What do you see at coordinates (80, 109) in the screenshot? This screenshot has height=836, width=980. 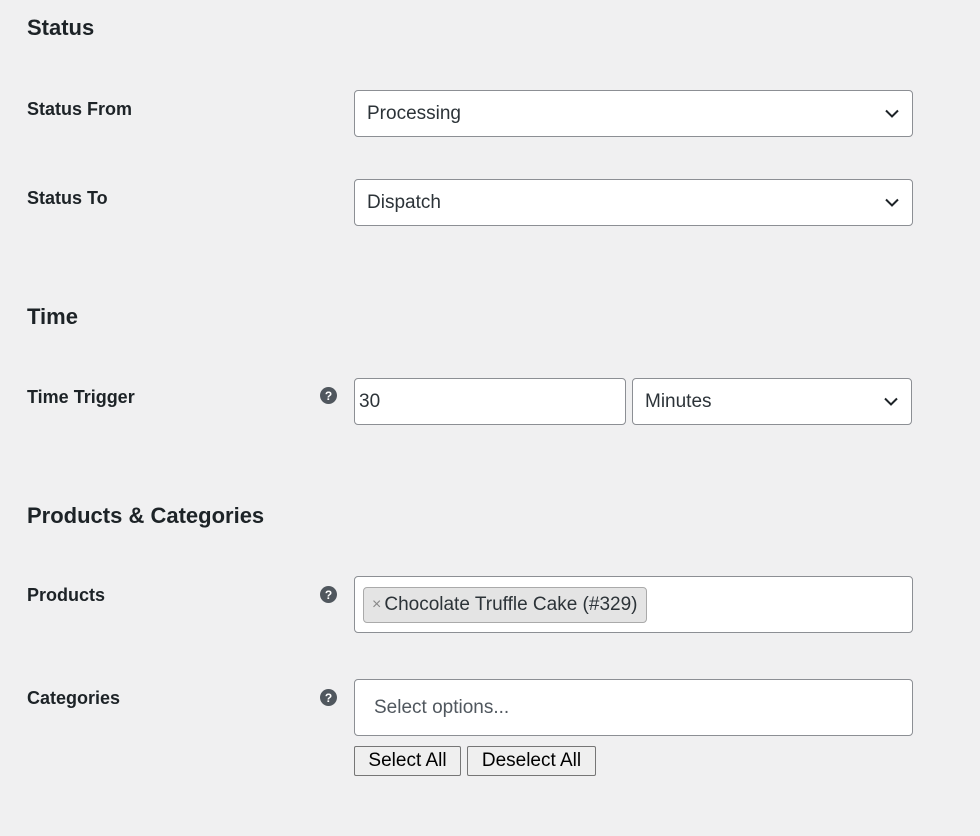 I see `status-from-label: Status From` at bounding box center [80, 109].